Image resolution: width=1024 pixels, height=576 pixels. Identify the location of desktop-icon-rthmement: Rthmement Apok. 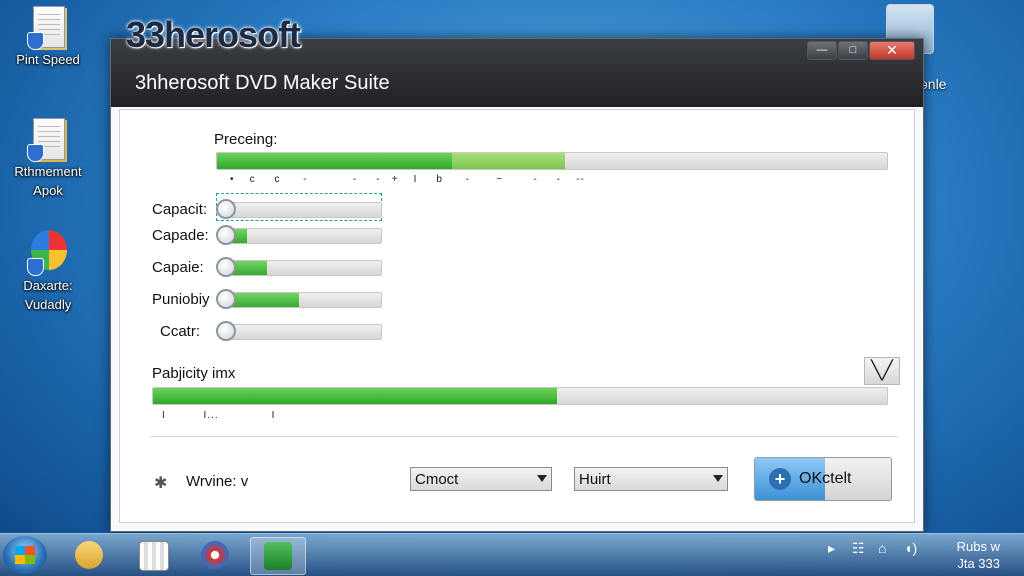
(48, 157).